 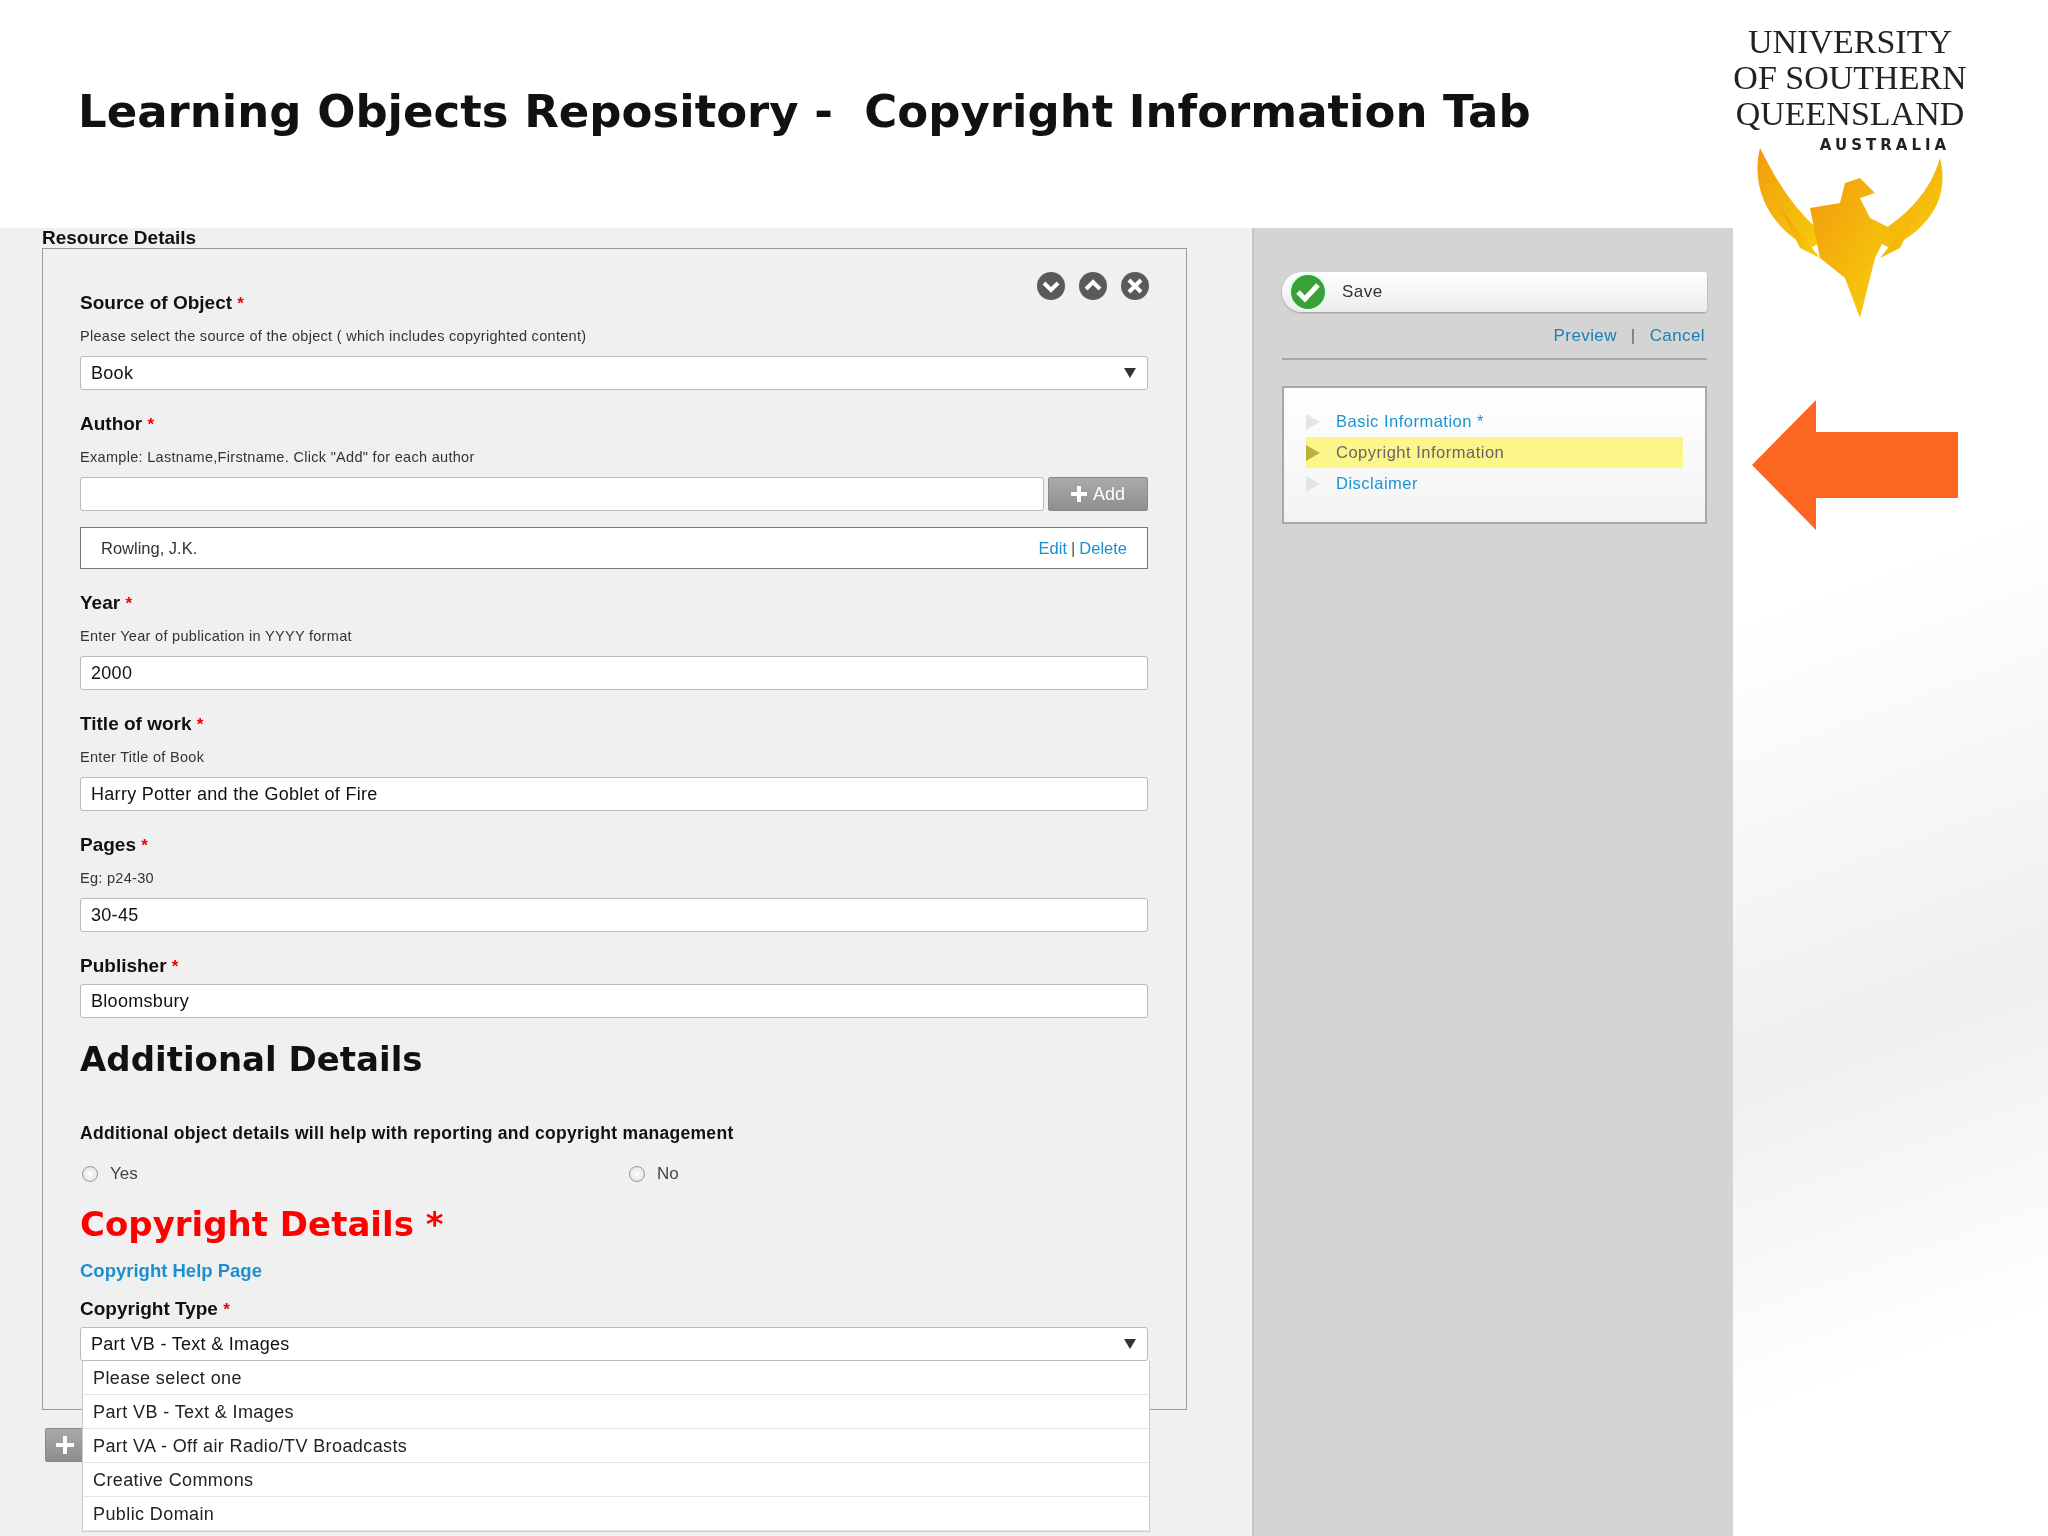 I want to click on nav-item: Copyright Information, so click(x=1494, y=452).